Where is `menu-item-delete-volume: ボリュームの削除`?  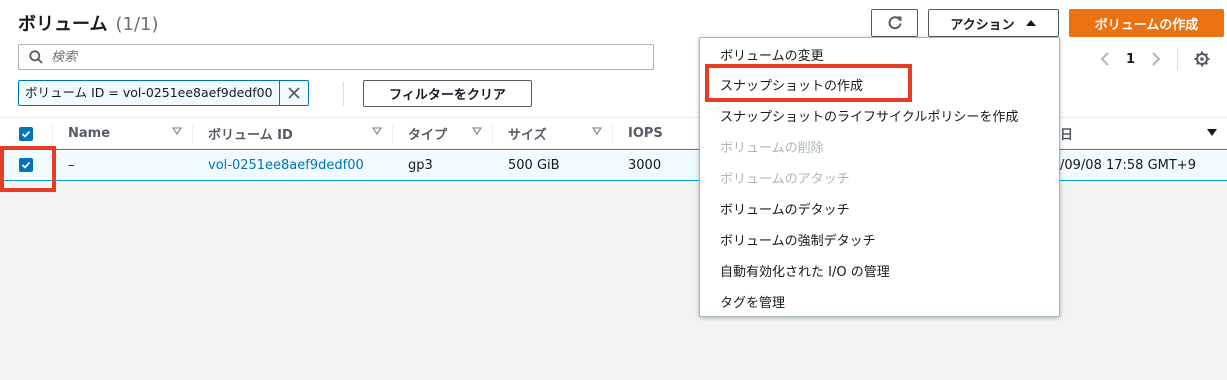 menu-item-delete-volume: ボリュームの削除 is located at coordinates (772, 148).